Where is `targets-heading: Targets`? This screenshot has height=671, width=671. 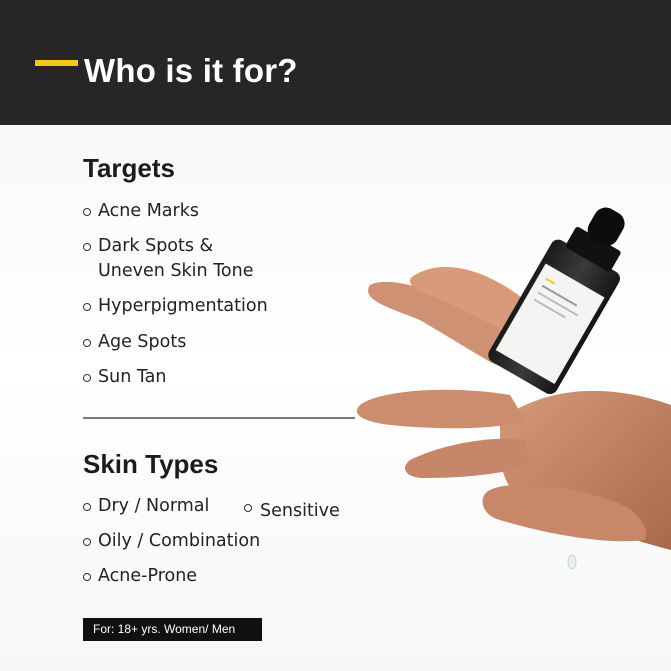
targets-heading: Targets is located at coordinates (129, 168).